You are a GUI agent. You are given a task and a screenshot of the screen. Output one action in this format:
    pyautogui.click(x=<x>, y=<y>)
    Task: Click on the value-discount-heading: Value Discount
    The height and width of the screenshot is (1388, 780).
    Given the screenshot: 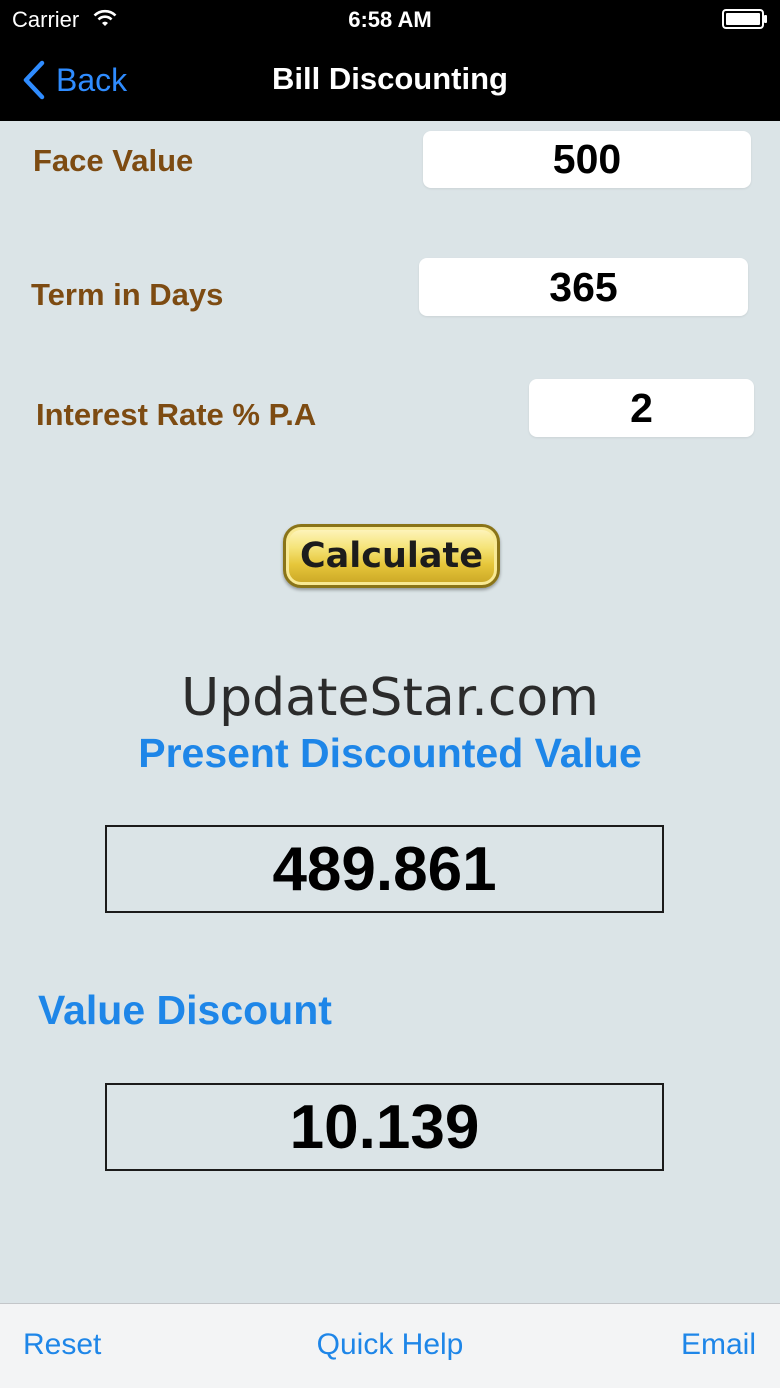 What is the action you would take?
    pyautogui.click(x=185, y=1010)
    